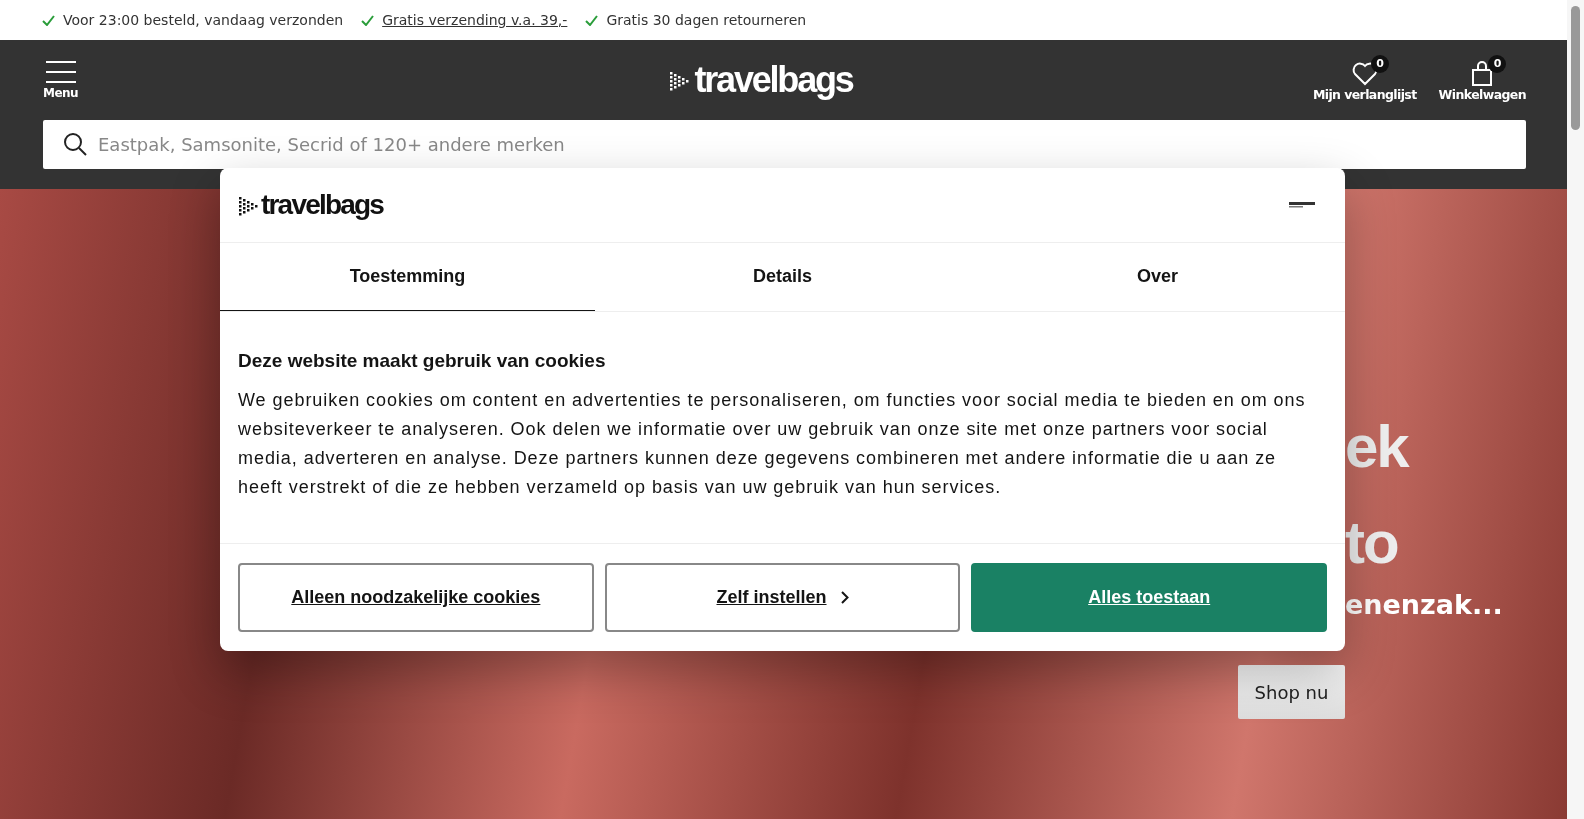 This screenshot has height=819, width=1584. I want to click on shipping-link: Gratis verzending v.a. 39,-, so click(475, 20).